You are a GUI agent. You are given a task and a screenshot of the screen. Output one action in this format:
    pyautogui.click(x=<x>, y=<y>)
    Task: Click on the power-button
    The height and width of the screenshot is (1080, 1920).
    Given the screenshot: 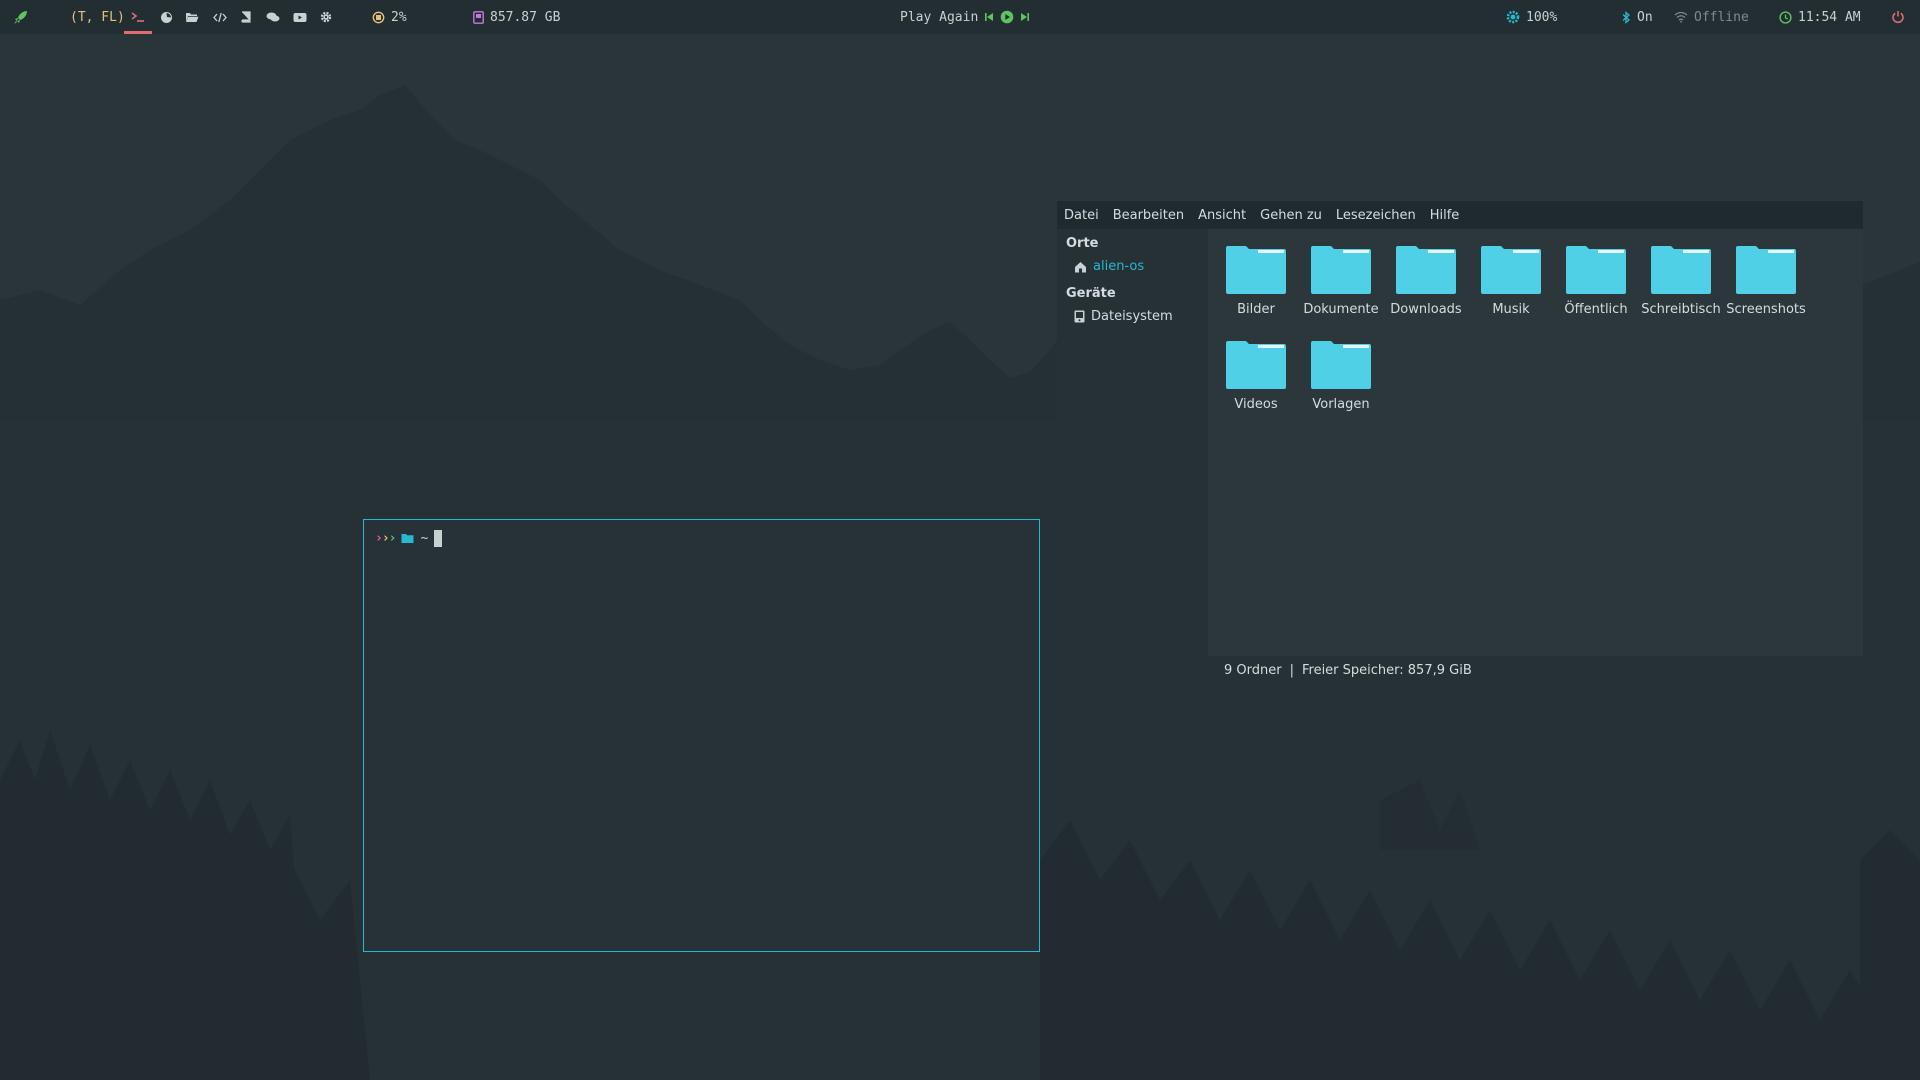 What is the action you would take?
    pyautogui.click(x=1898, y=17)
    